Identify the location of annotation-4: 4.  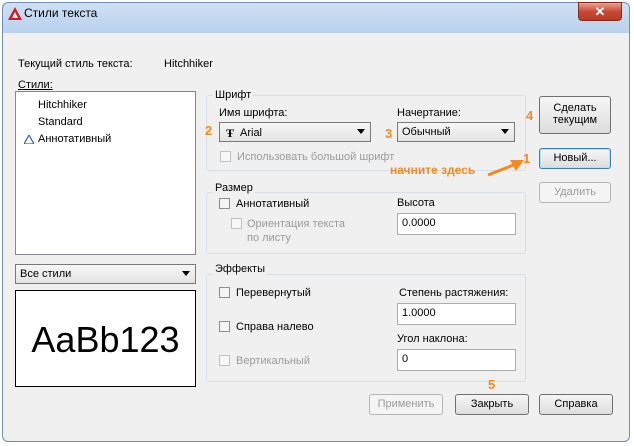
(530, 115).